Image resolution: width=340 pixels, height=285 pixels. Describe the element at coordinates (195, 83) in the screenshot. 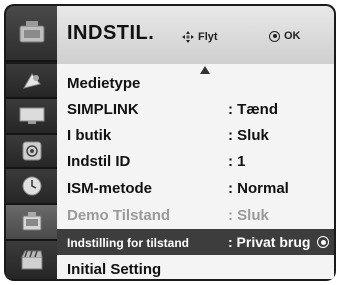

I see `menu-item-medietype: Medietype` at that location.